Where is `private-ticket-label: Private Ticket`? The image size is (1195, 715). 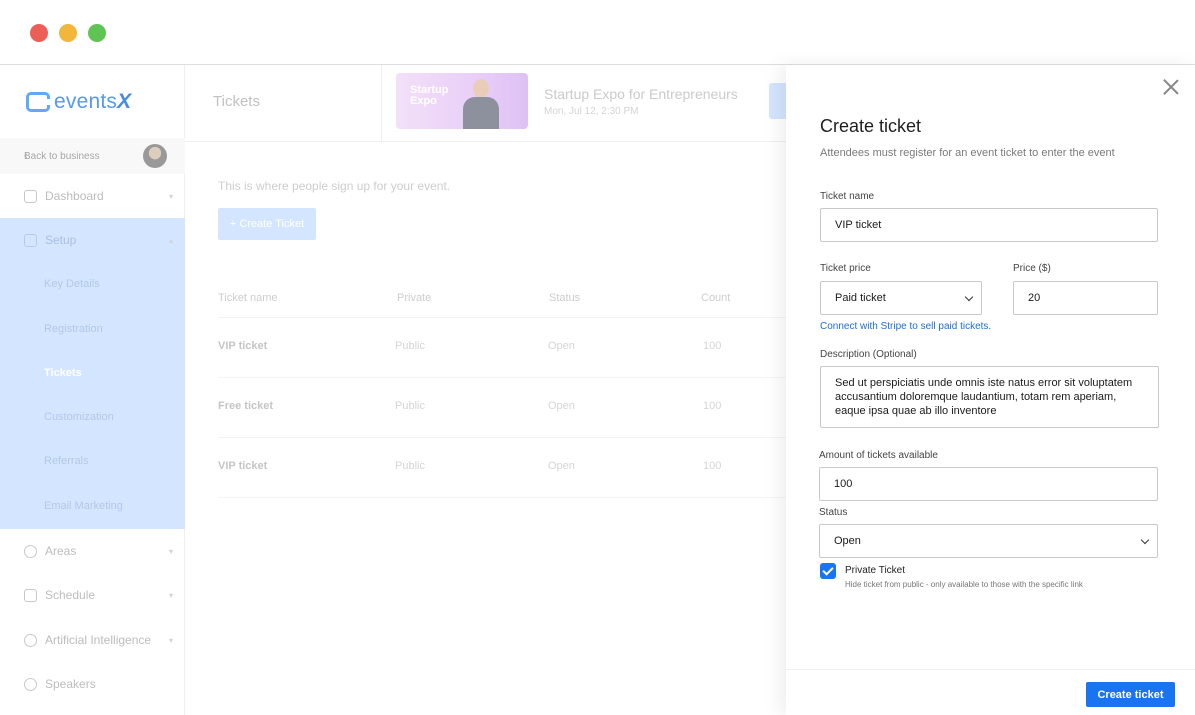
private-ticket-label: Private Ticket is located at coordinates (875, 570).